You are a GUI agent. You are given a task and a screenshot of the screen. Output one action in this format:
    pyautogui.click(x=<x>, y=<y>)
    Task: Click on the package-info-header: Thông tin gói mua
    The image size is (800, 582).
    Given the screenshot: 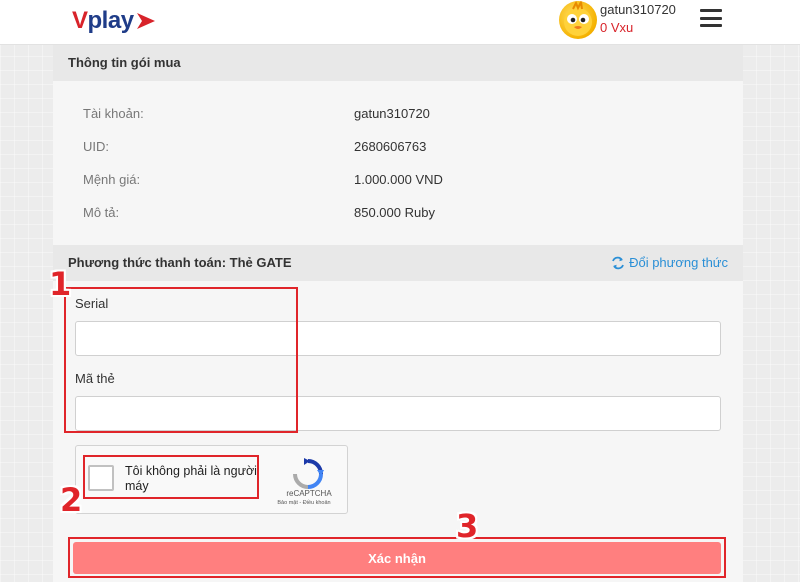 What is the action you would take?
    pyautogui.click(x=398, y=63)
    